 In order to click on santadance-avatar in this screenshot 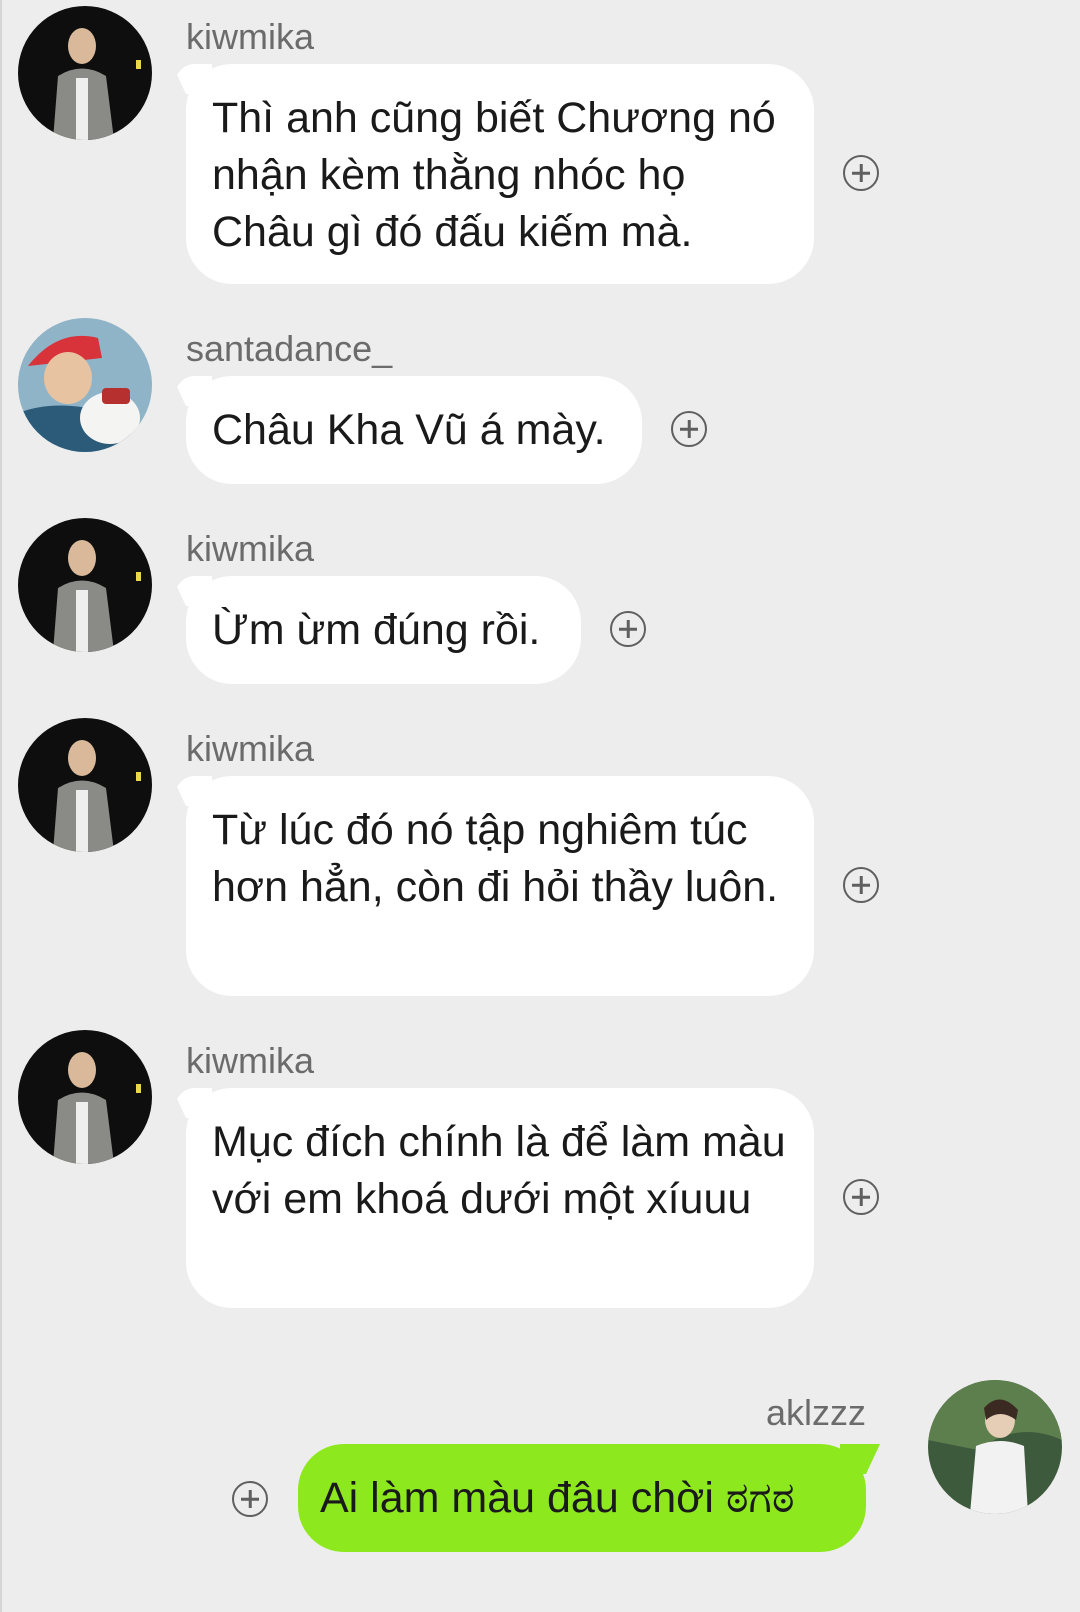, I will do `click(85, 385)`.